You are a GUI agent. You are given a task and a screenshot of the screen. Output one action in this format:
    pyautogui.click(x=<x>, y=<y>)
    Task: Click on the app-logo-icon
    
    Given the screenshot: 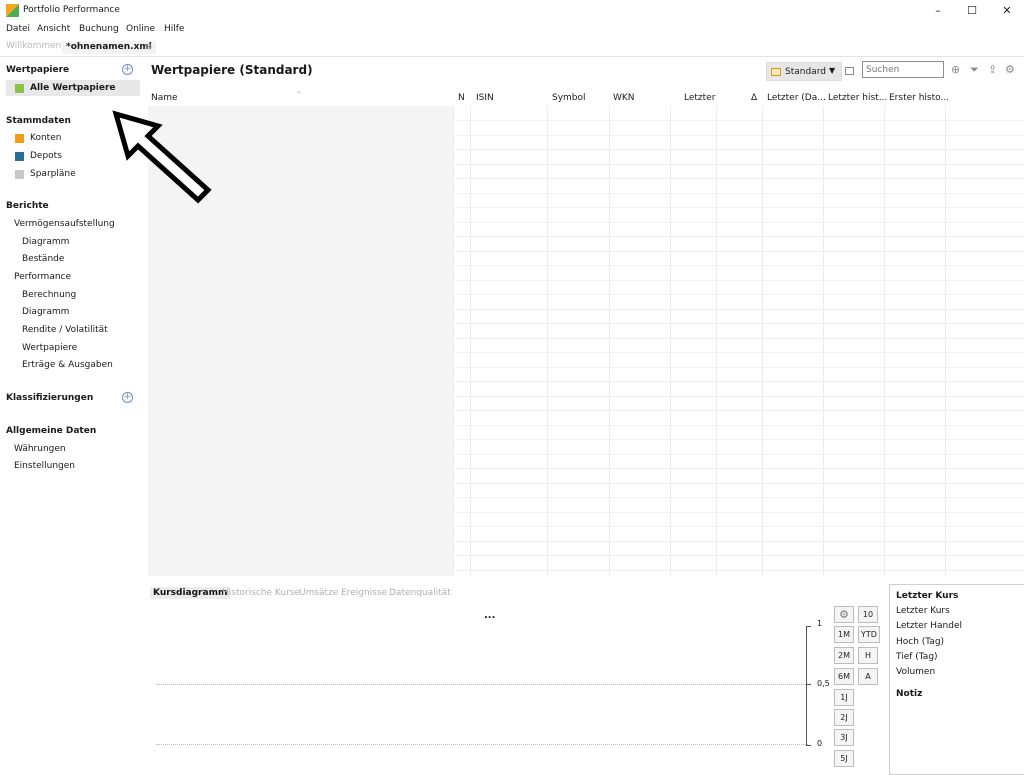 What is the action you would take?
    pyautogui.click(x=12, y=10)
    